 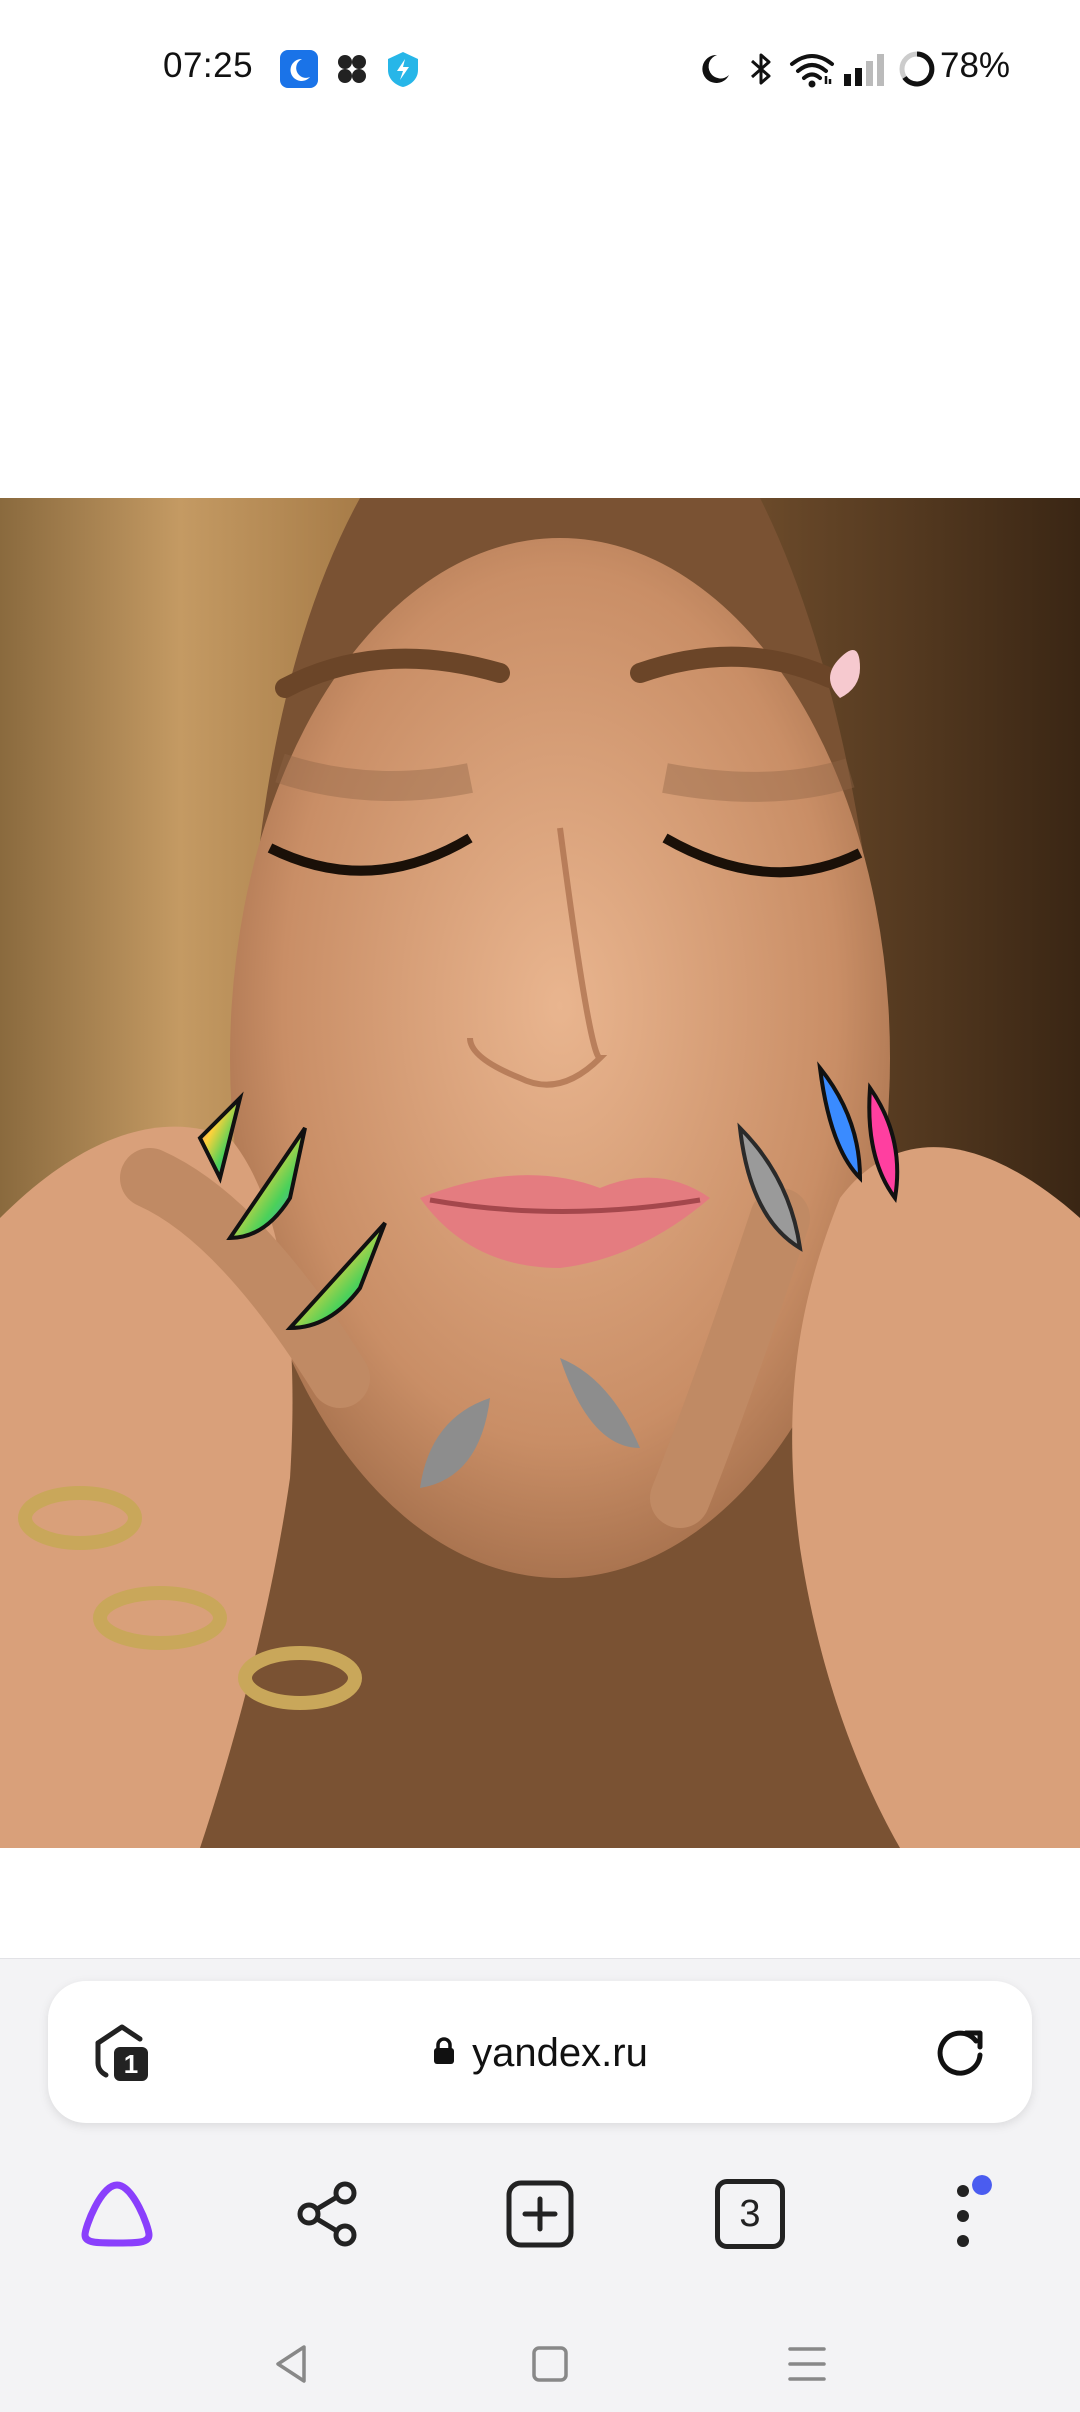 I want to click on cellular-signal-icon, so click(x=865, y=69).